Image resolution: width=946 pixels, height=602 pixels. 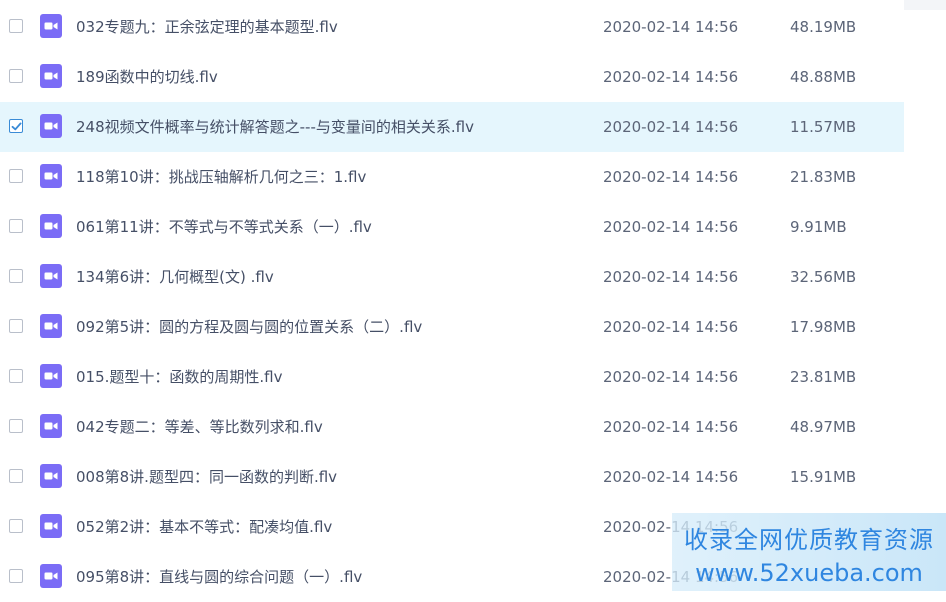 I want to click on file-size: 9.91MB, so click(x=818, y=227).